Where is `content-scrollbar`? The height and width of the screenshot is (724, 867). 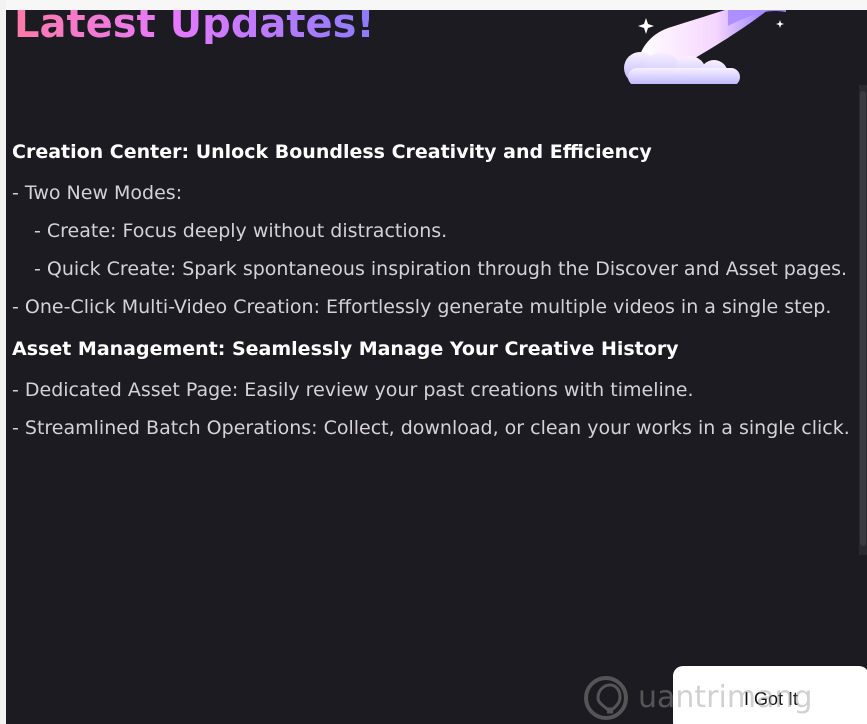 content-scrollbar is located at coordinates (863, 320).